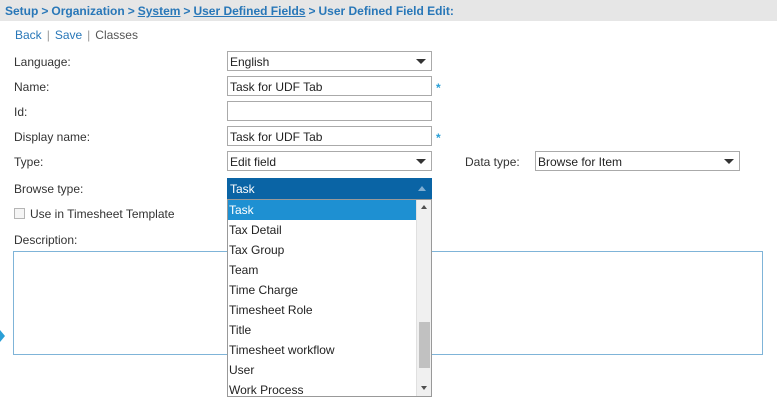  Describe the element at coordinates (424, 345) in the screenshot. I see `scrollbar-thumb` at that location.